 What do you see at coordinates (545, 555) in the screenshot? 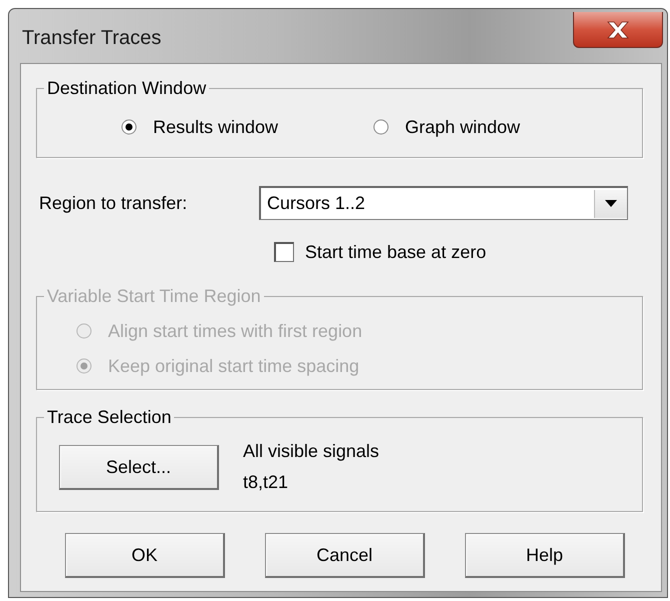
I see `help-button: Help` at bounding box center [545, 555].